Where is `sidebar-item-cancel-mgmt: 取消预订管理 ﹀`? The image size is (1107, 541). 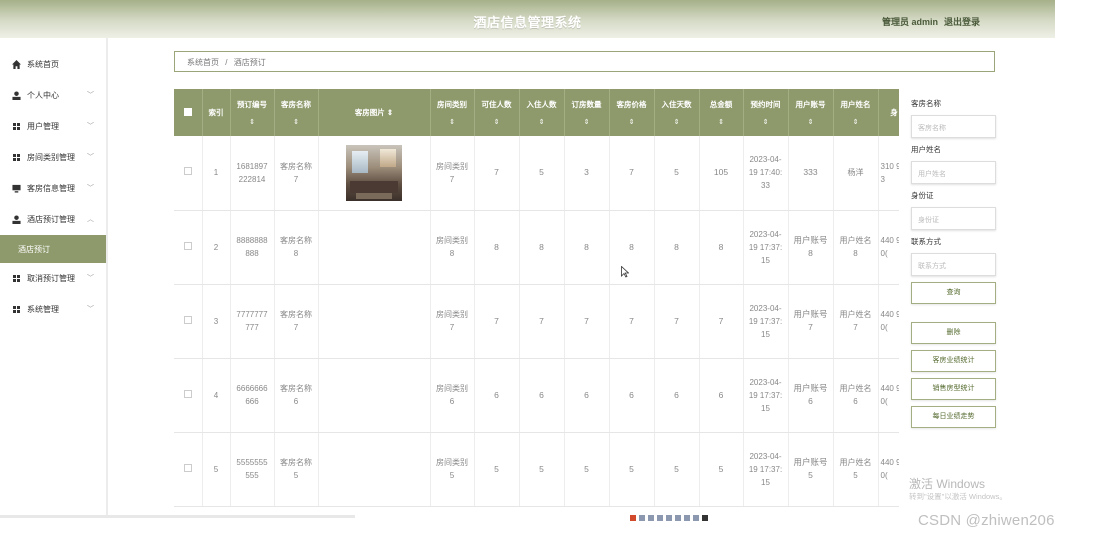
sidebar-item-cancel-mgmt: 取消预订管理 ﹀ is located at coordinates (53, 278).